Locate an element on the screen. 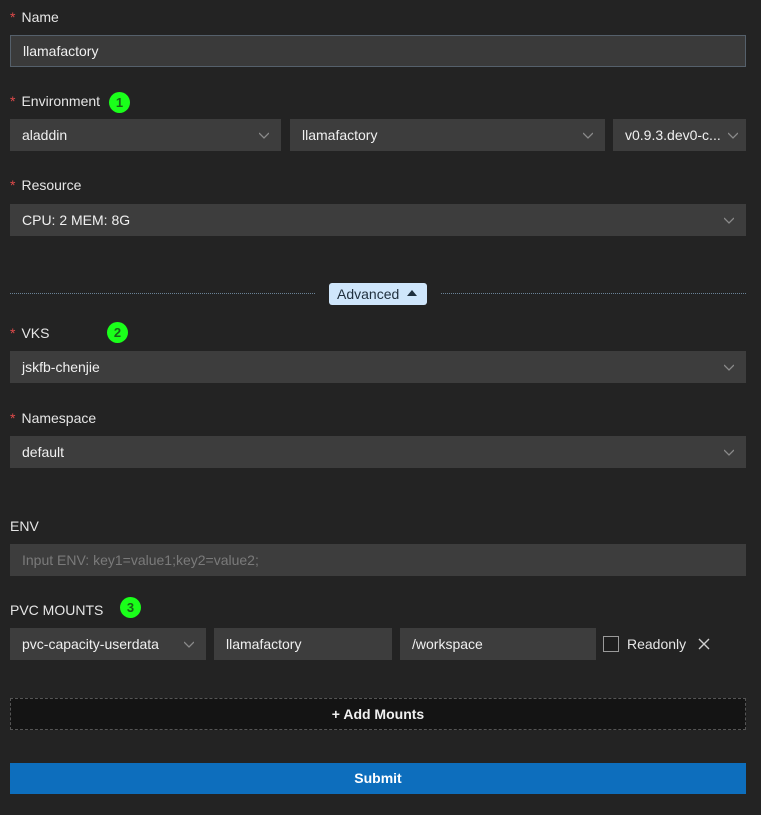 The width and height of the screenshot is (761, 815). remove-mount-close-icon is located at coordinates (704, 644).